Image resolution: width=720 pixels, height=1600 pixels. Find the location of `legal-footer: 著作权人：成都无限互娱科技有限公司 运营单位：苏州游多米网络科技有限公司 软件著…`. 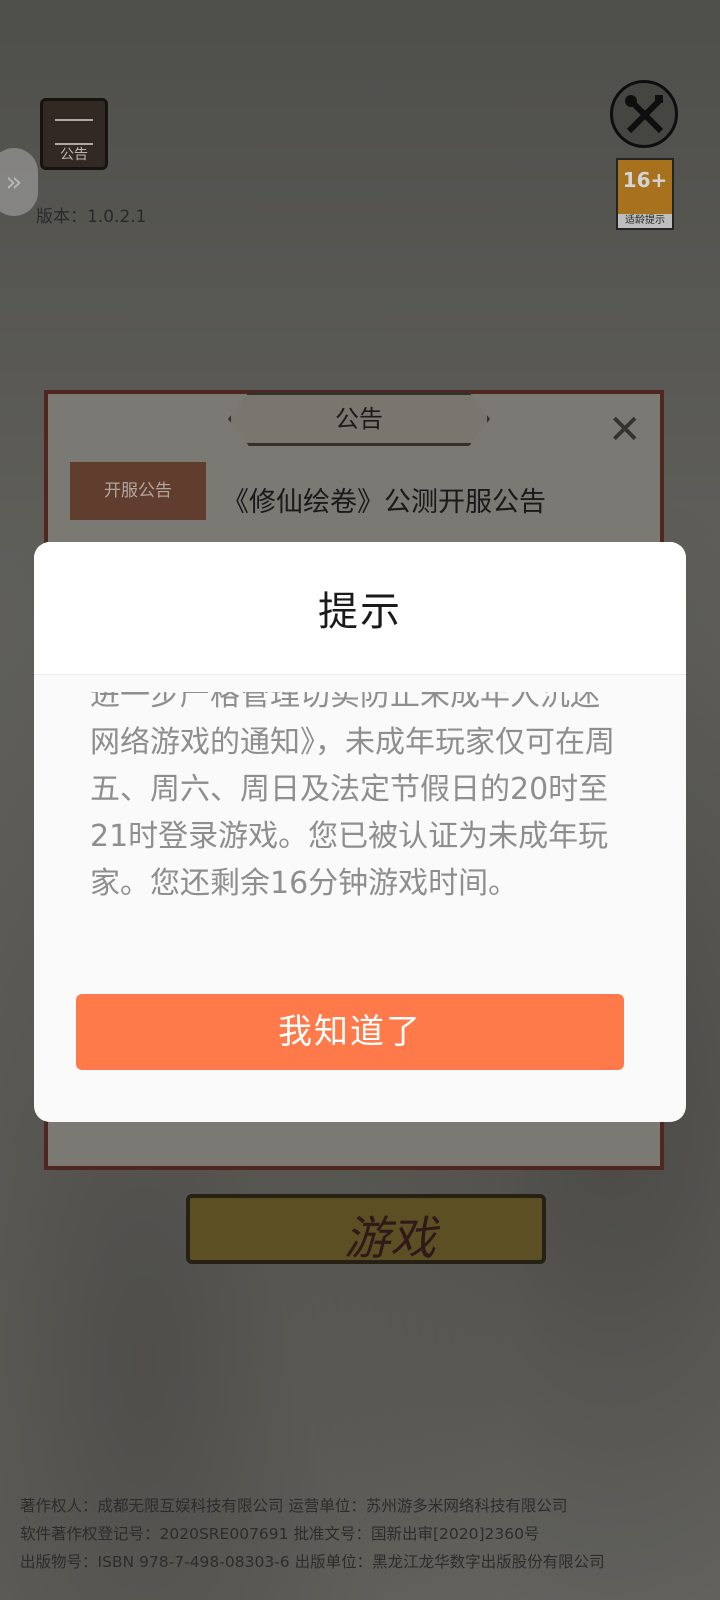

legal-footer: 著作权人：成都无限互娱科技有限公司 运营单位：苏州游多米网络科技有限公司 软件著… is located at coordinates (365, 1534).